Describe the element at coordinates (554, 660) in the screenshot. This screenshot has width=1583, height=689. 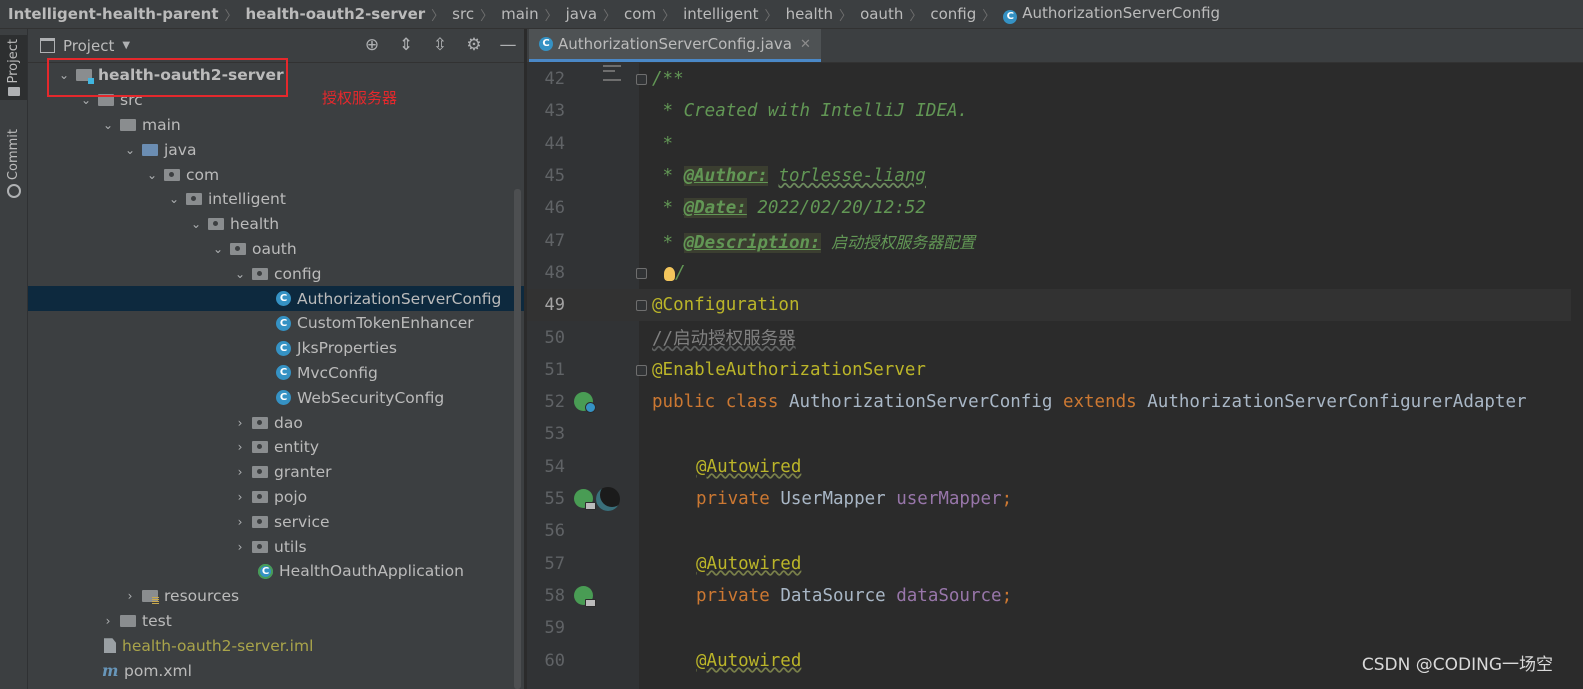
I see `line-number: 60` at that location.